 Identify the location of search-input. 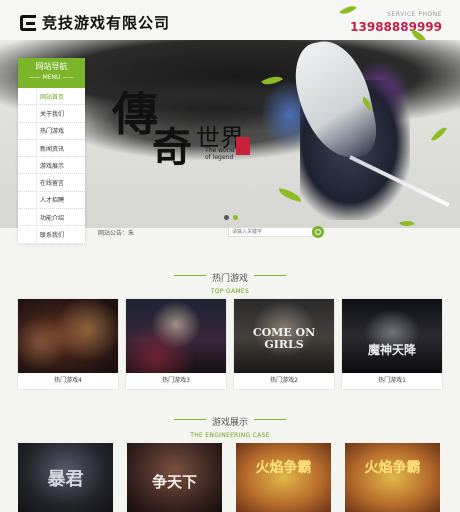
(270, 232).